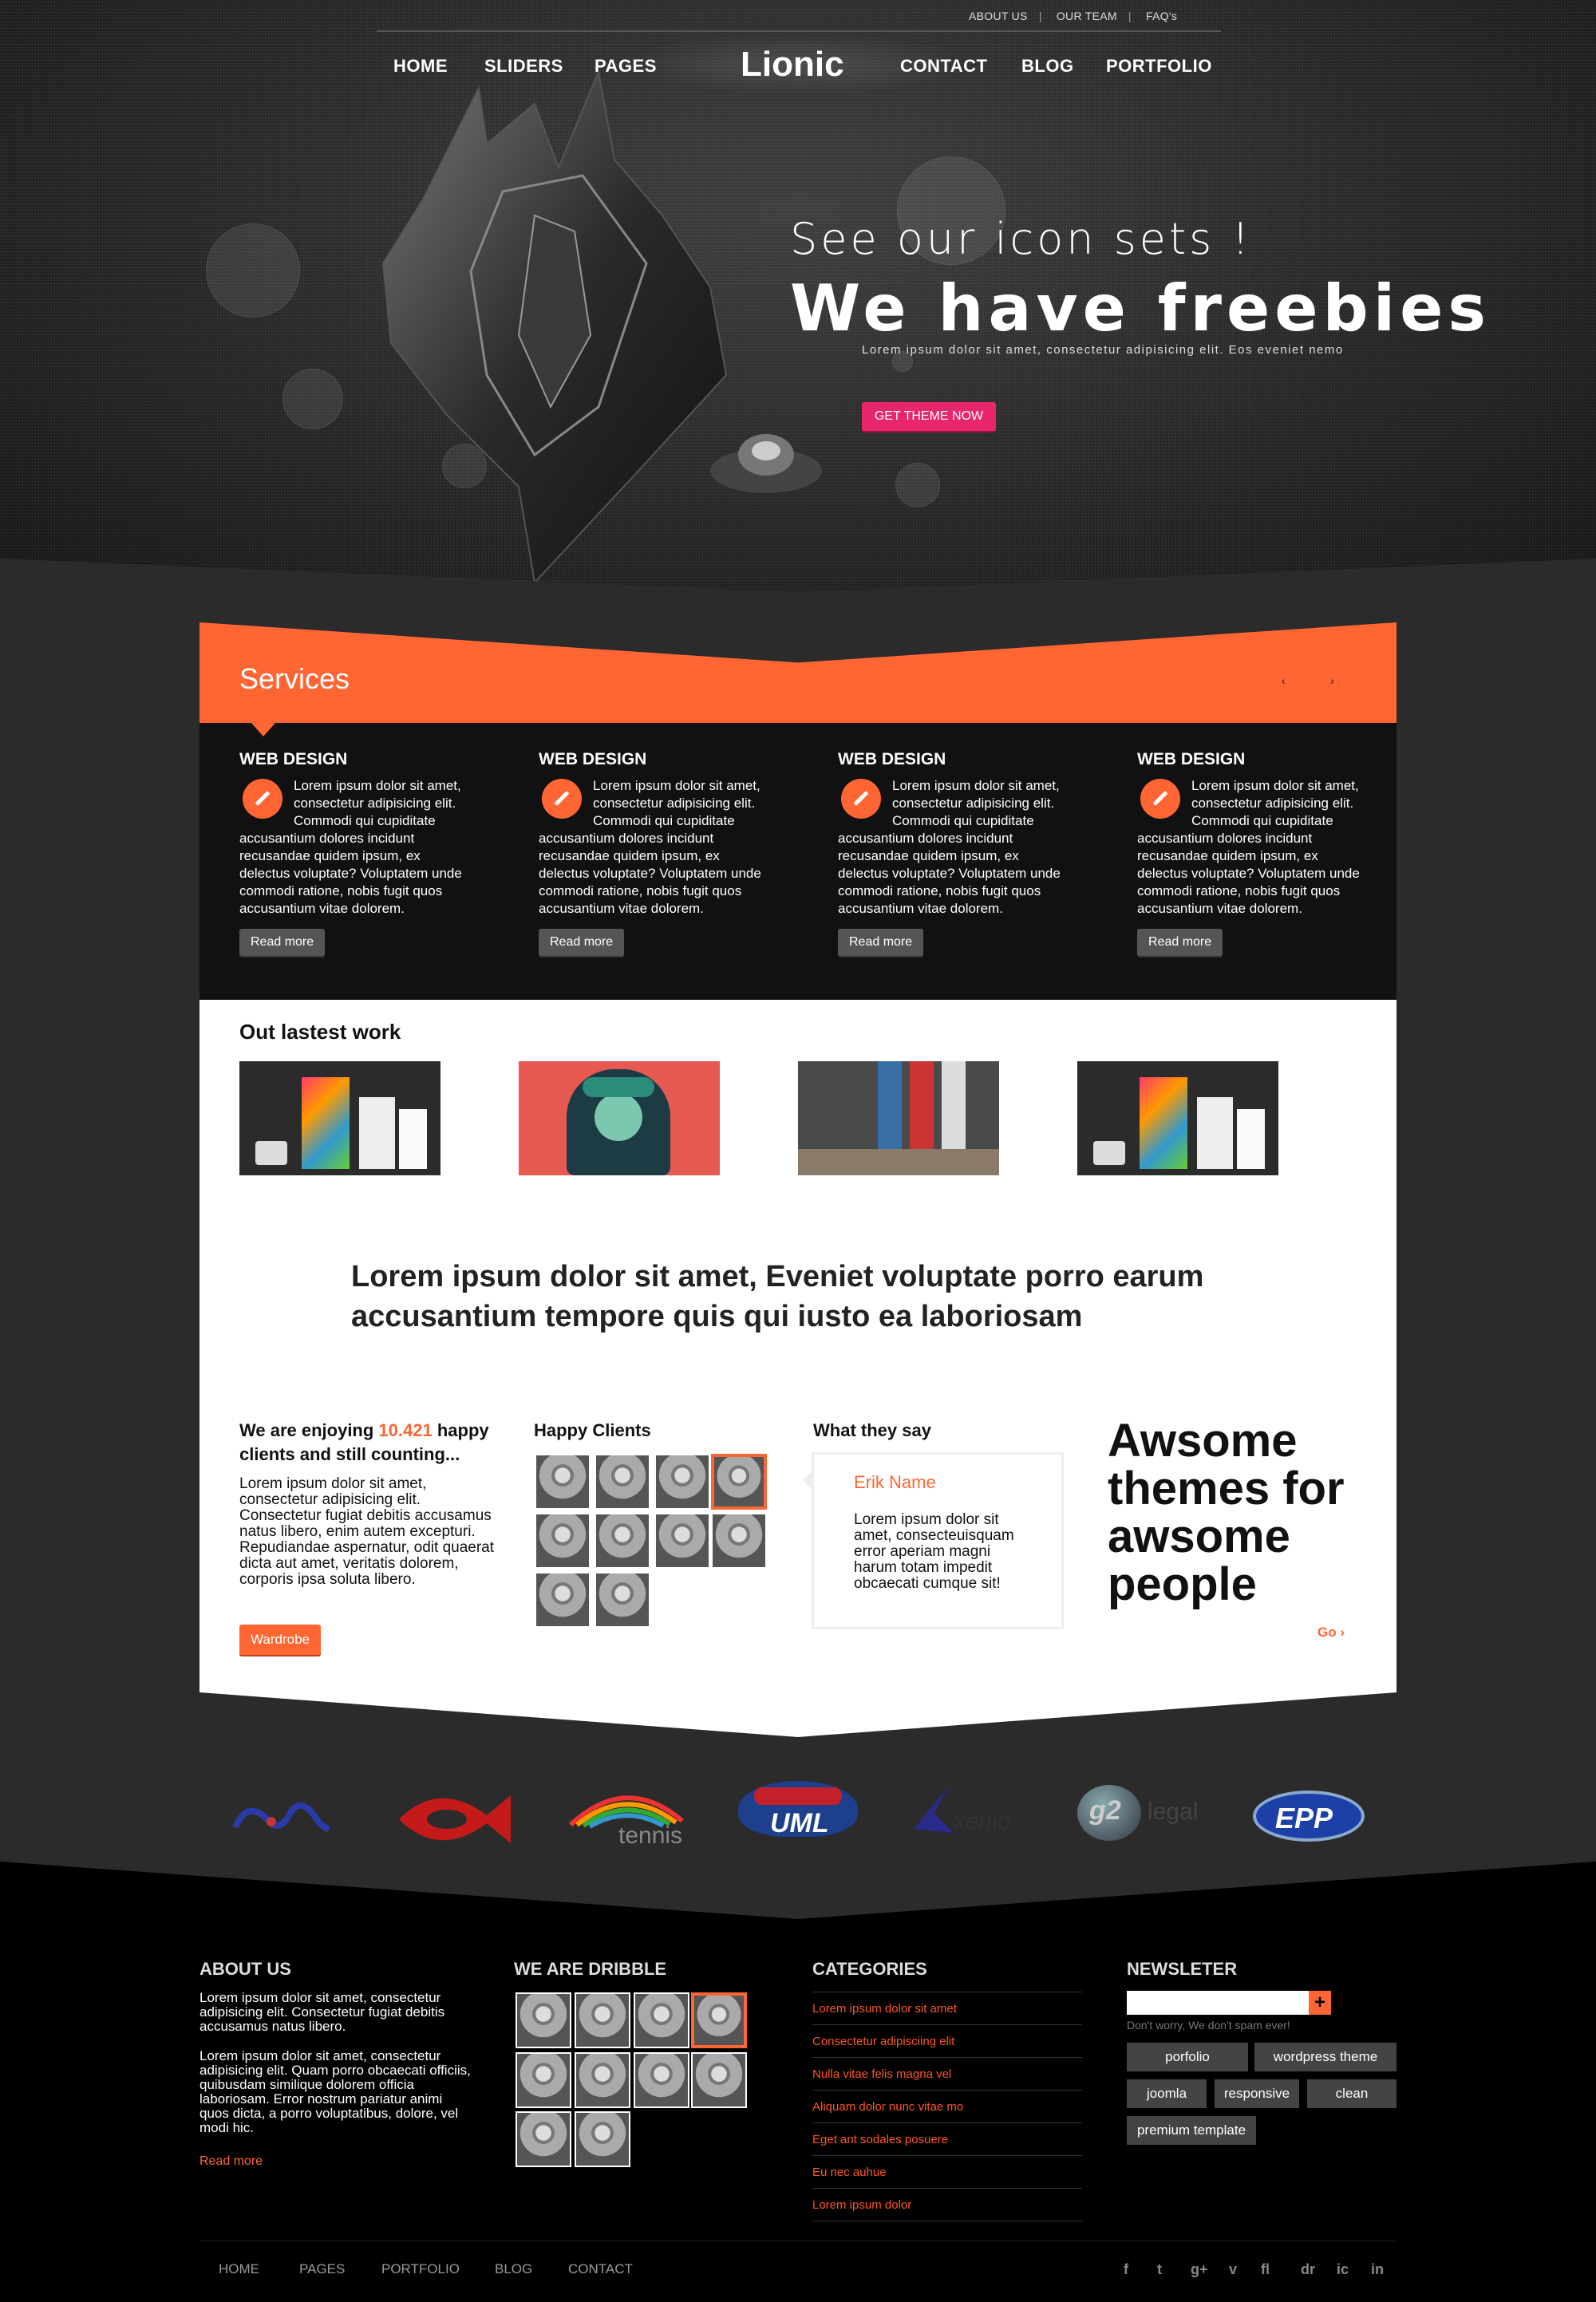 Image resolution: width=1596 pixels, height=2302 pixels. Describe the element at coordinates (798, 672) in the screenshot. I see `services-banner` at that location.